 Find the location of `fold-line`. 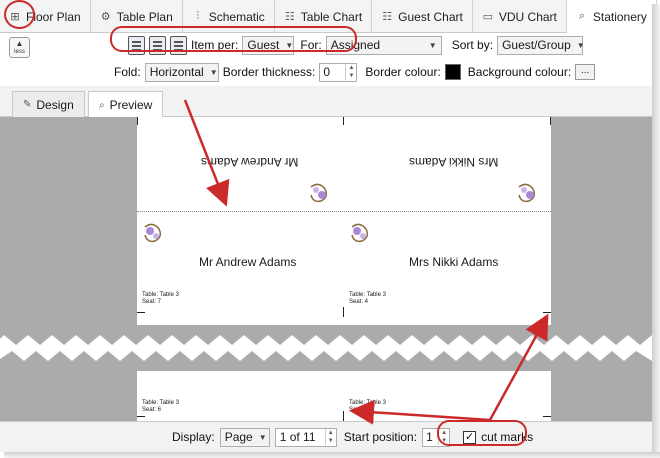

fold-line is located at coordinates (344, 211).